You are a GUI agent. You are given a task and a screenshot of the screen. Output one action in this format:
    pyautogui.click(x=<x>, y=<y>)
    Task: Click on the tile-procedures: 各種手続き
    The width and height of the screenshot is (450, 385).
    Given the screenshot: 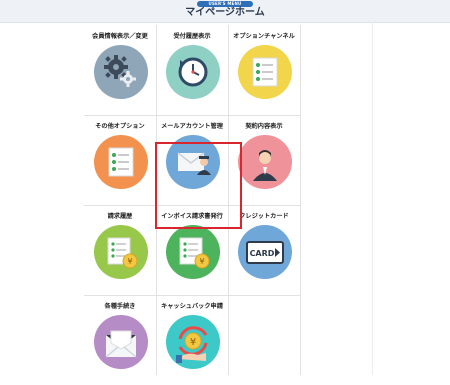 What is the action you would take?
    pyautogui.click(x=120, y=340)
    